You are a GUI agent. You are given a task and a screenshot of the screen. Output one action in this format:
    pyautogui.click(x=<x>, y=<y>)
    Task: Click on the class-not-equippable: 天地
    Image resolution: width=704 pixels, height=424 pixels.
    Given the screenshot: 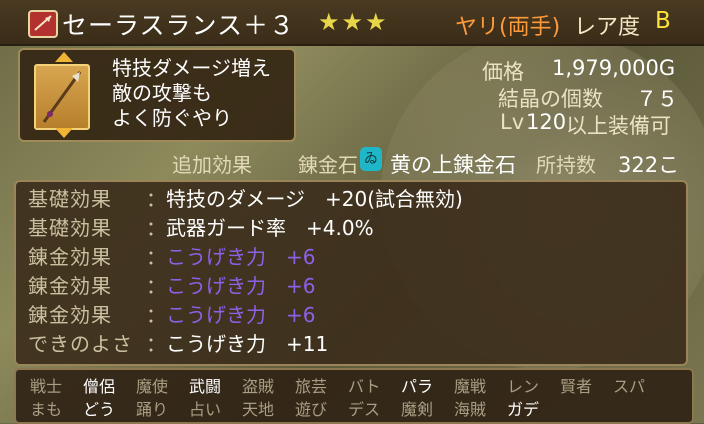 What is the action you would take?
    pyautogui.click(x=258, y=409)
    